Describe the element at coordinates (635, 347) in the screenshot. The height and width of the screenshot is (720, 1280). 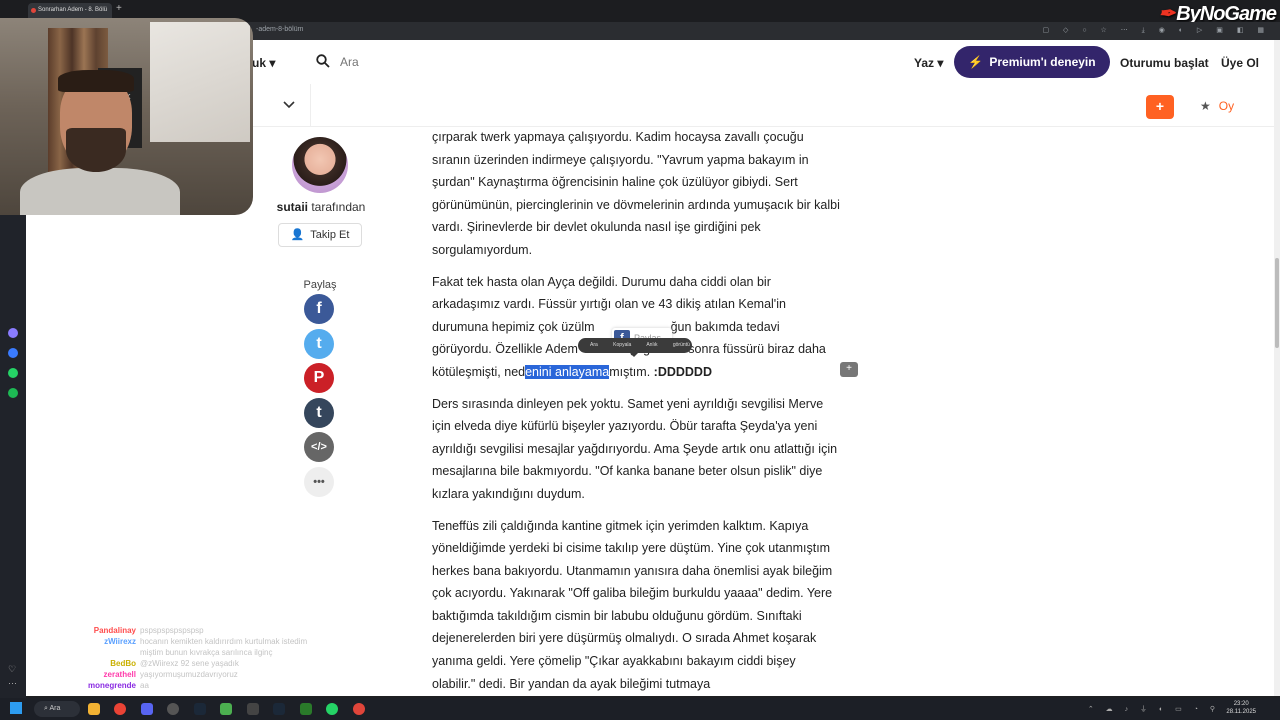
I see `selection-context-popup: Ara Kopyala Anlık görüntü` at that location.